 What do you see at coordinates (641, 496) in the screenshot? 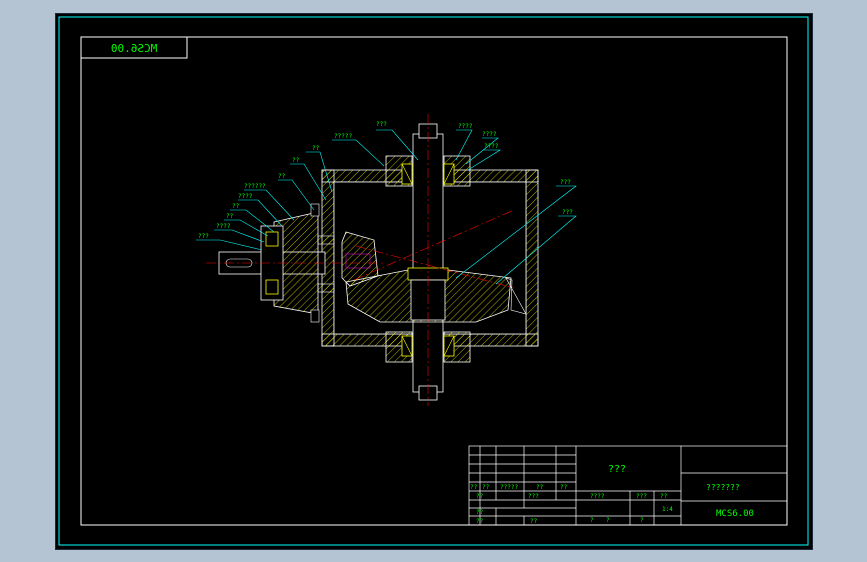
I see `tb-r2-d: ???` at bounding box center [641, 496].